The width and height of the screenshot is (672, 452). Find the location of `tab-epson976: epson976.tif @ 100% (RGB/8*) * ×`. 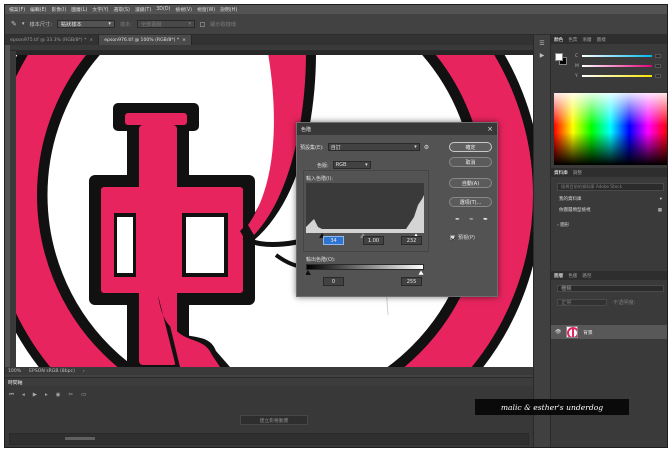

tab-epson976: epson976.tif @ 100% (RGB/8*) * × is located at coordinates (145, 40).